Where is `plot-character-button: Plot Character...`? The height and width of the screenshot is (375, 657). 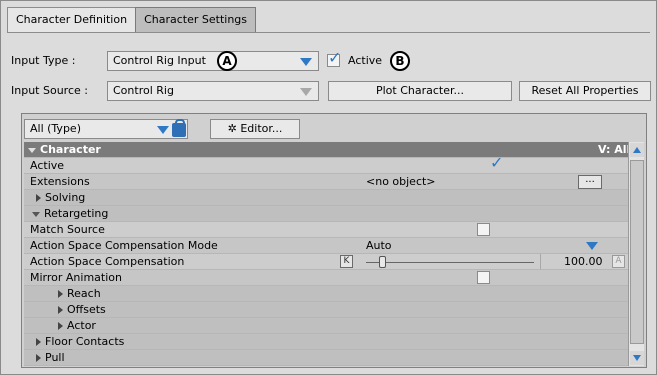
plot-character-button: Plot Character... is located at coordinates (420, 91).